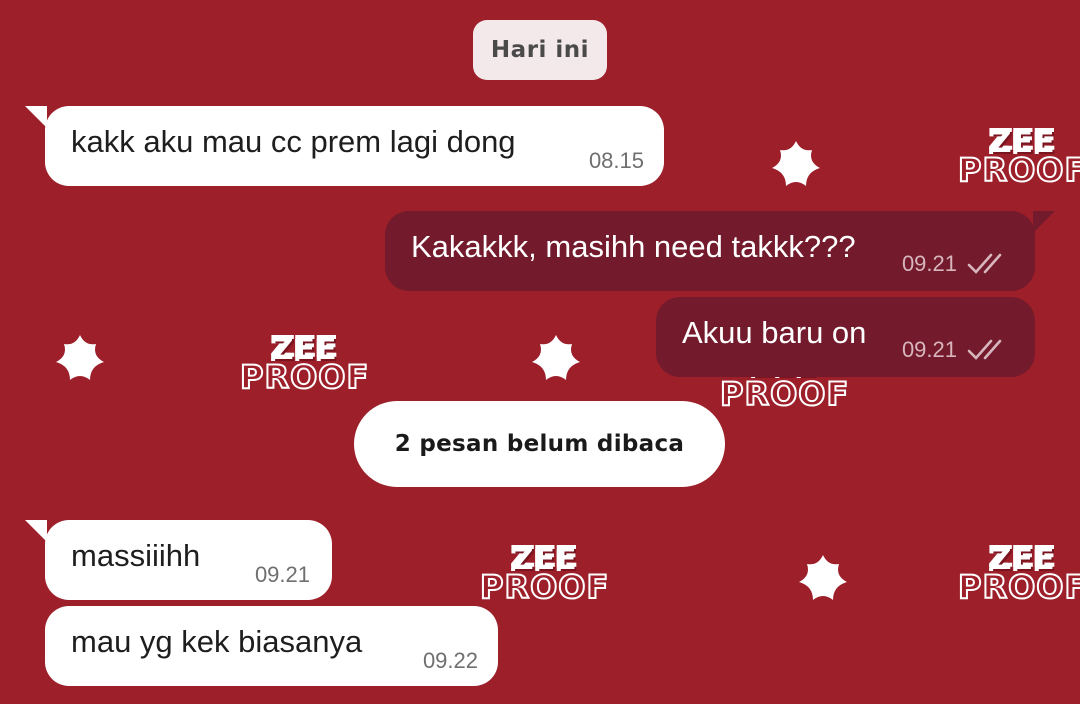 Image resolution: width=1080 pixels, height=704 pixels. I want to click on incoming-message-bubble: mau yg kek biasanya 09.22, so click(271, 646).